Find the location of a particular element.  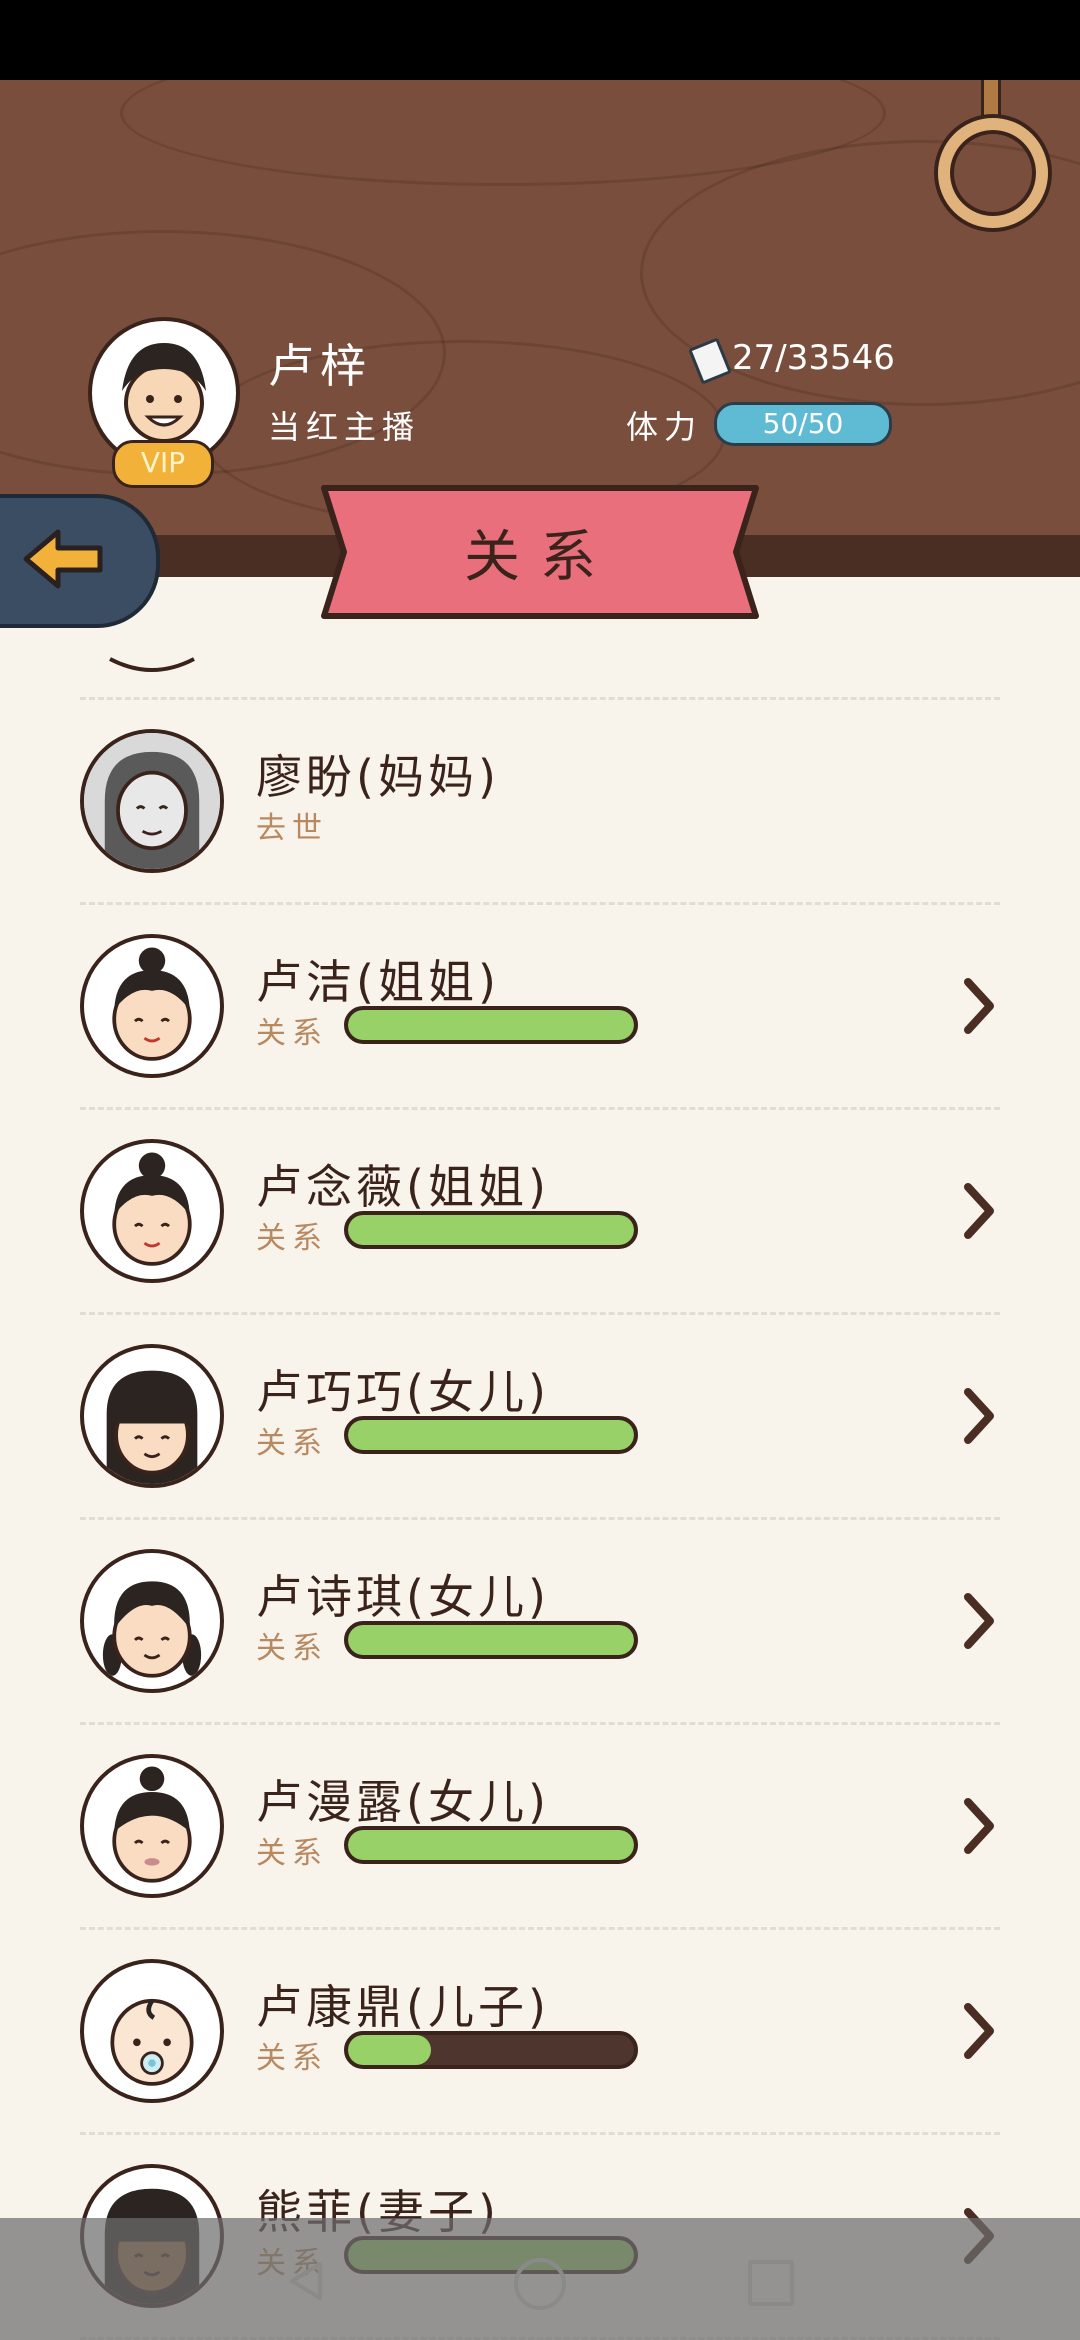

relation-row: 卢康鼎(儿子) 关系 is located at coordinates (540, 2032).